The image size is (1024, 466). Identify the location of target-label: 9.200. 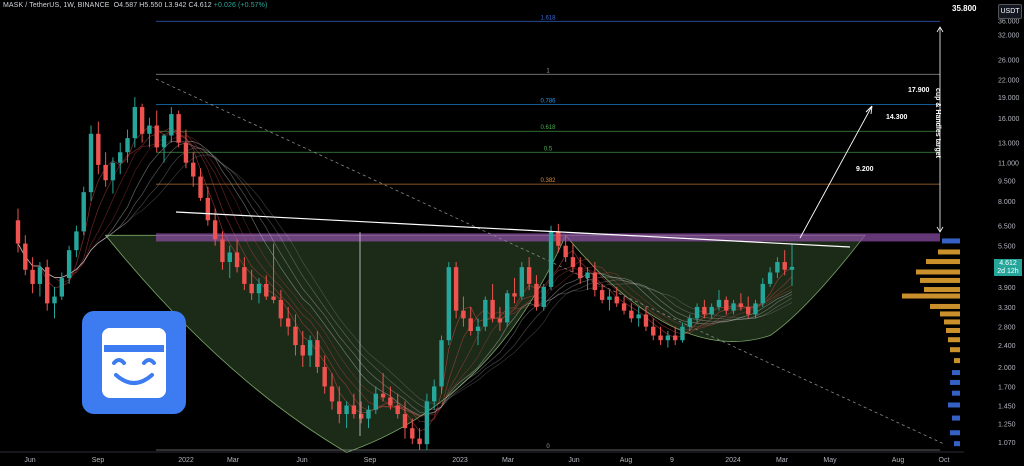
(865, 169).